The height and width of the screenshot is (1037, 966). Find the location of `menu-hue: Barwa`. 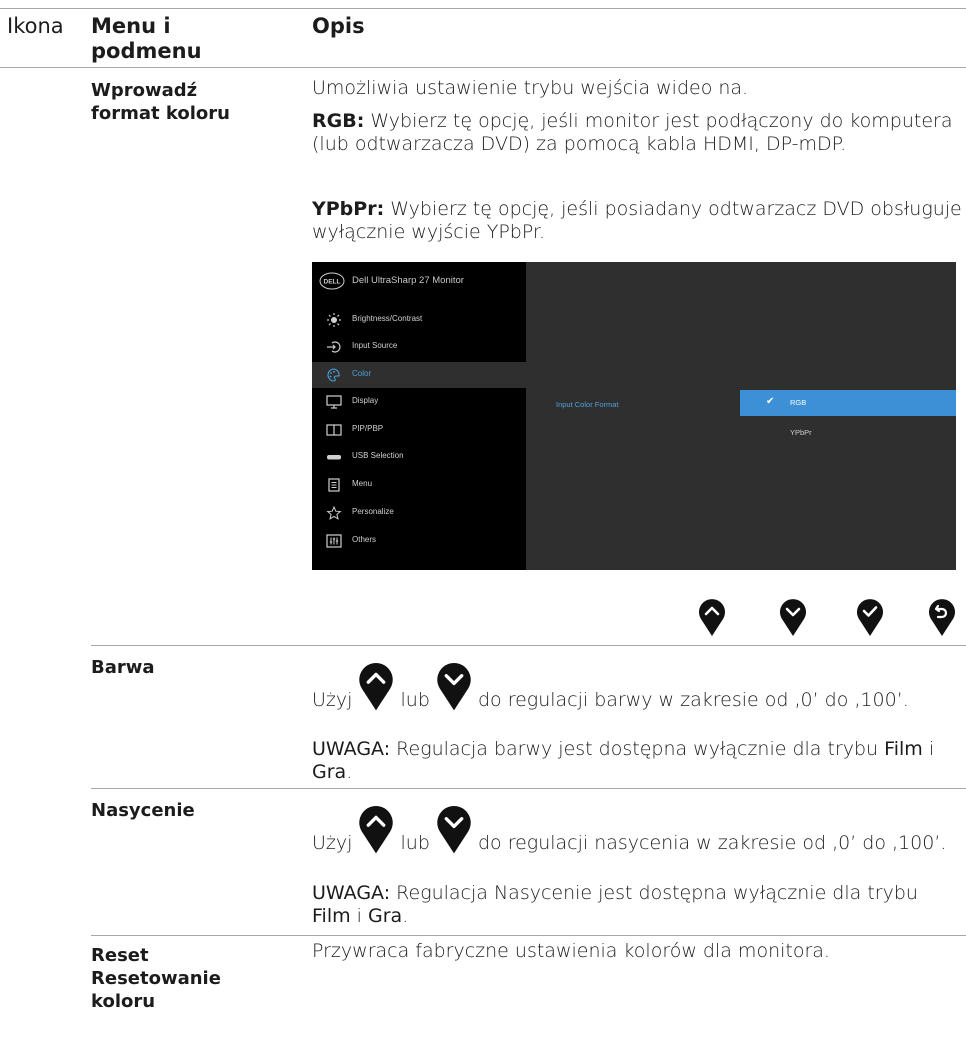

menu-hue: Barwa is located at coordinates (123, 667).